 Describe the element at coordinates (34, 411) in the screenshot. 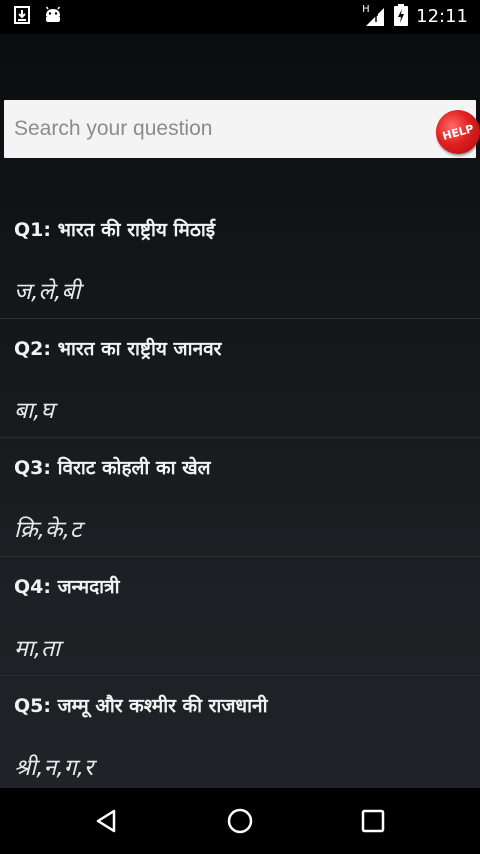

I see `answer-text: बा,घ` at that location.